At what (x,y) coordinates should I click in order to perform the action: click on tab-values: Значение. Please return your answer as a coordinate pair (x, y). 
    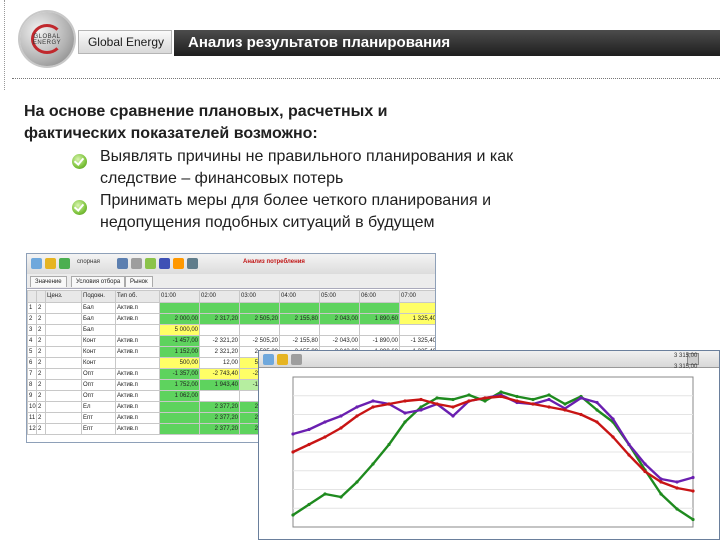
    Looking at the image, I should click on (48, 281).